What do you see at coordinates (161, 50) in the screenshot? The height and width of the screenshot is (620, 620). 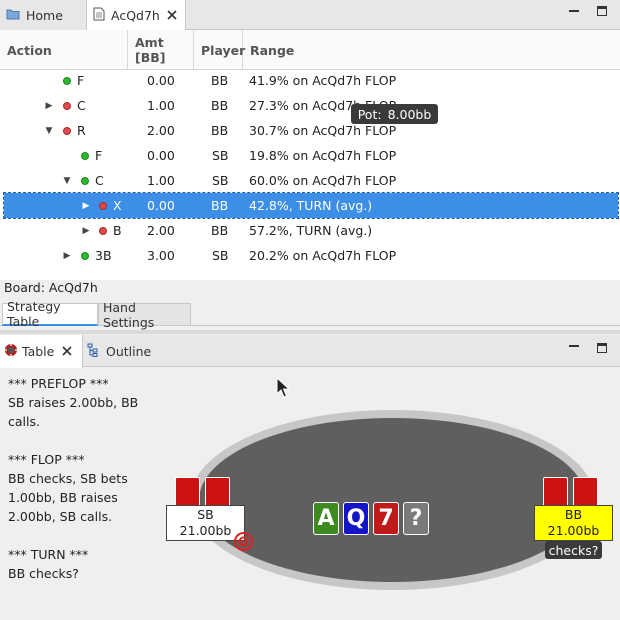 I see `column-header-amount: Amt [BB]` at bounding box center [161, 50].